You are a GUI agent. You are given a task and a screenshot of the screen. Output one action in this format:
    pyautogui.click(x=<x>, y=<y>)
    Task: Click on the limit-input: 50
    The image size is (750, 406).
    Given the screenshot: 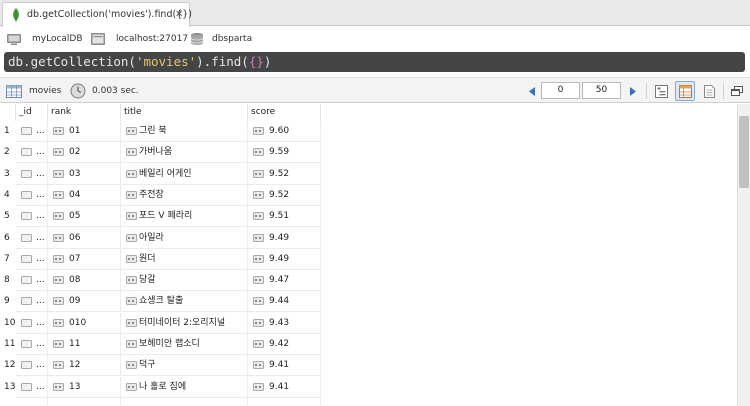 What is the action you would take?
    pyautogui.click(x=601, y=90)
    